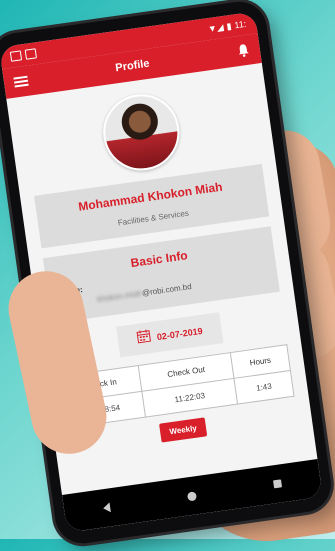 The height and width of the screenshot is (551, 335). What do you see at coordinates (215, 27) in the screenshot?
I see `signal-icon: ▼◢` at bounding box center [215, 27].